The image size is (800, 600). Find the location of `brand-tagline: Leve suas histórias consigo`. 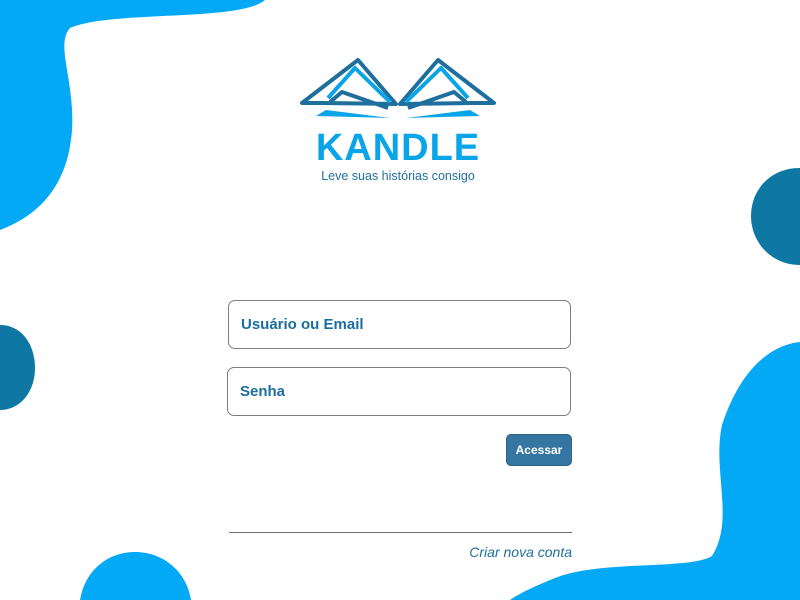

brand-tagline: Leve suas histórias consigo is located at coordinates (398, 176).